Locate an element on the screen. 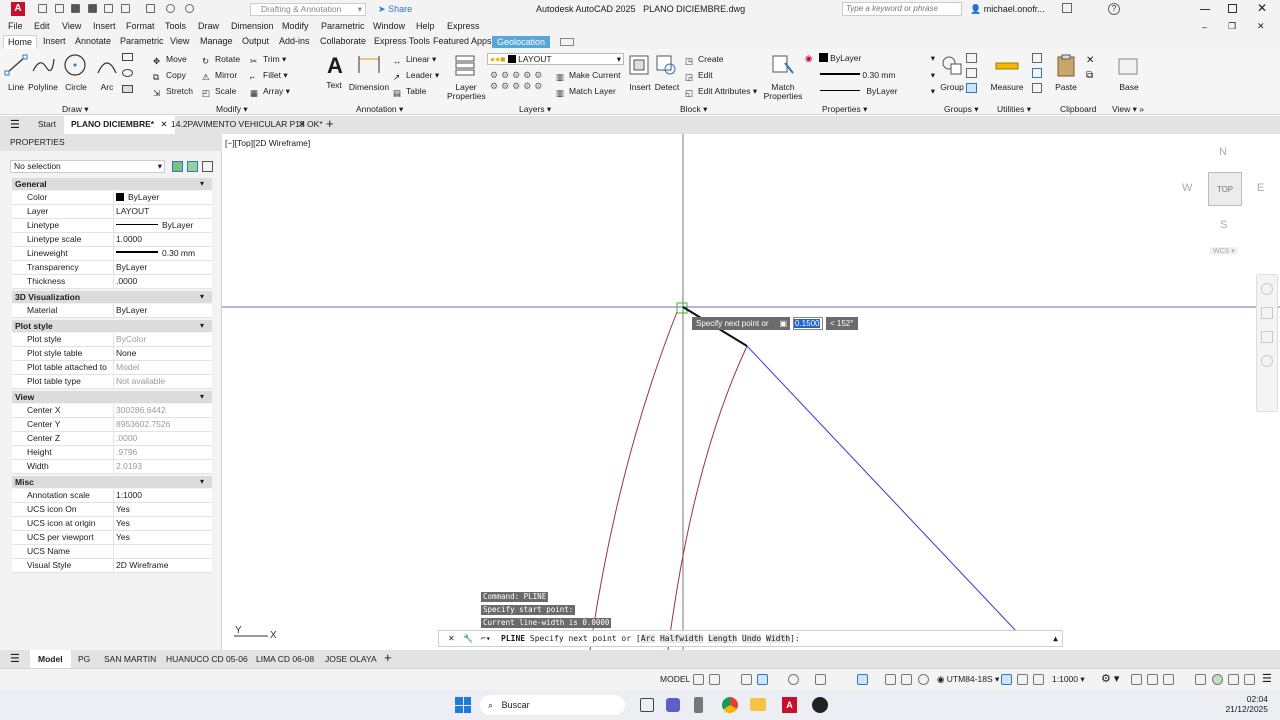 This screenshot has width=1280, height=720. text-button: A Text is located at coordinates (334, 71).